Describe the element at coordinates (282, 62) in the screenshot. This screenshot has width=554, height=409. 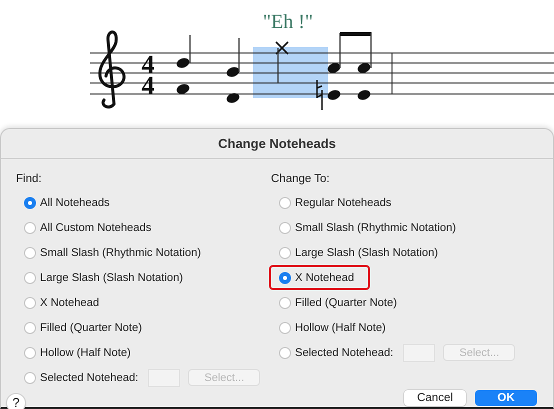
I see `x-note-drawing` at that location.